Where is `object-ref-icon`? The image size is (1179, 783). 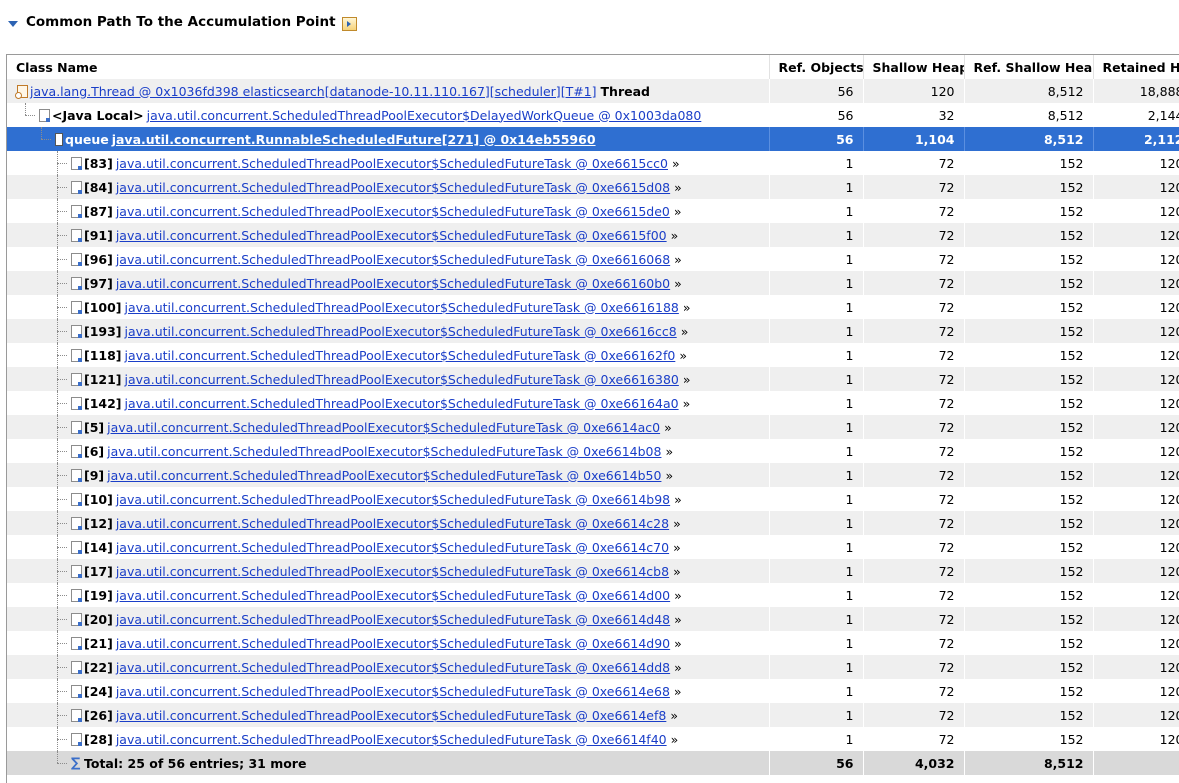
object-ref-icon is located at coordinates (76, 523).